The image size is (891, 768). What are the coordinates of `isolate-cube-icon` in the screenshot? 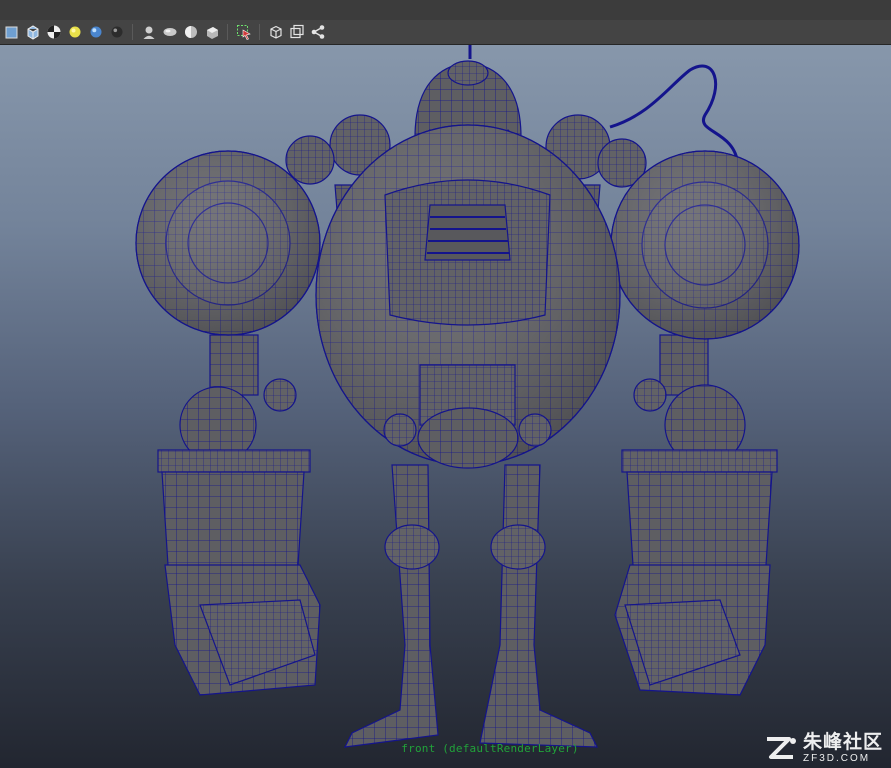 It's located at (276, 32).